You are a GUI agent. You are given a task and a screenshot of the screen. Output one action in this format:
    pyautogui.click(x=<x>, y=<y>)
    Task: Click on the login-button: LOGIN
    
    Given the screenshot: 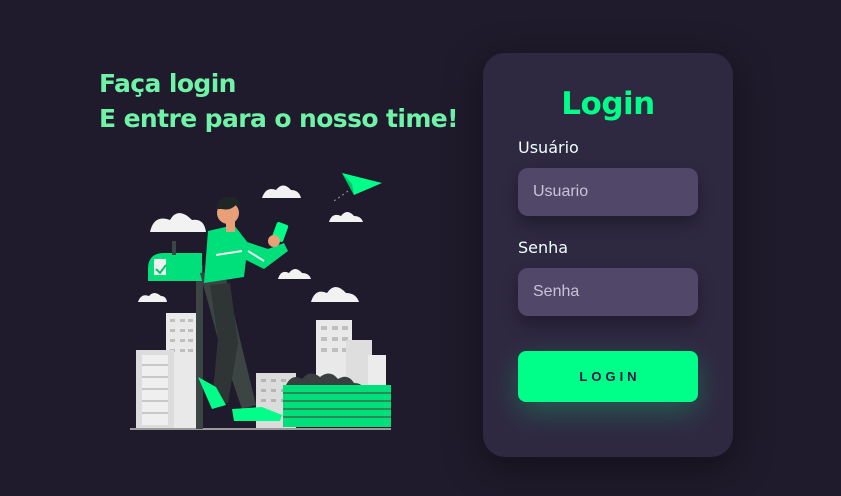 What is the action you would take?
    pyautogui.click(x=608, y=376)
    